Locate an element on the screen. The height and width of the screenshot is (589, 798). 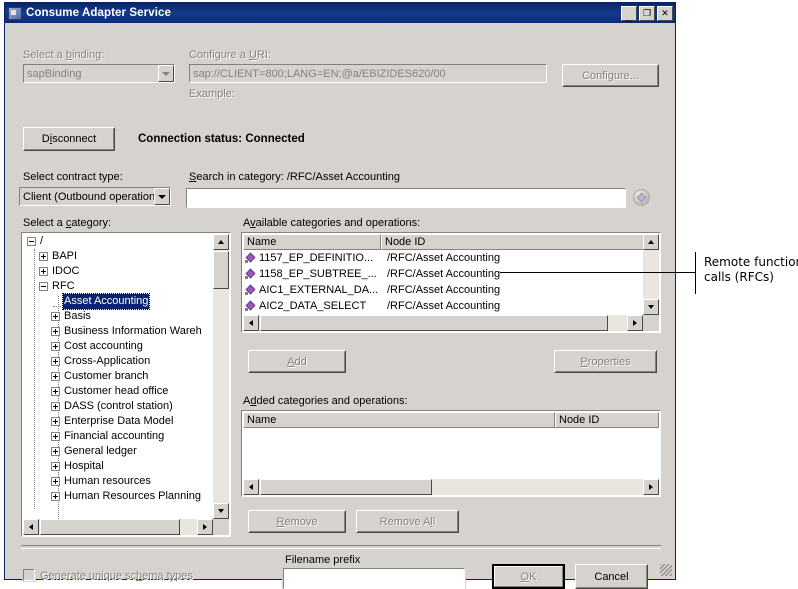
available-col-name: Name is located at coordinates (312, 242).